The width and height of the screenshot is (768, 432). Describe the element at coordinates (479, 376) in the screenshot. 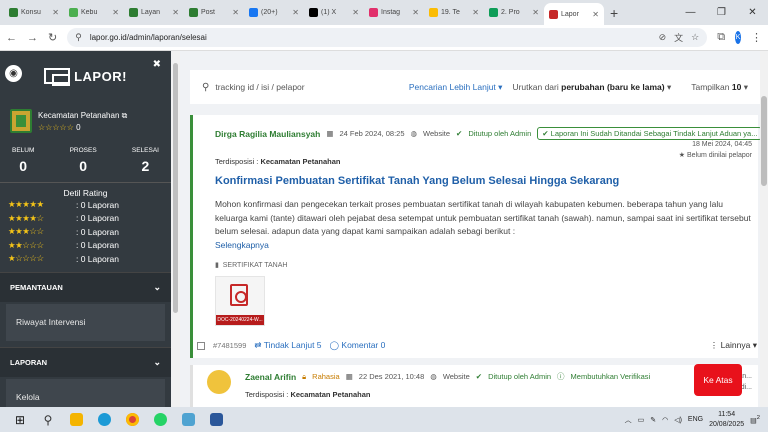

I see `check-icon: ✔` at that location.